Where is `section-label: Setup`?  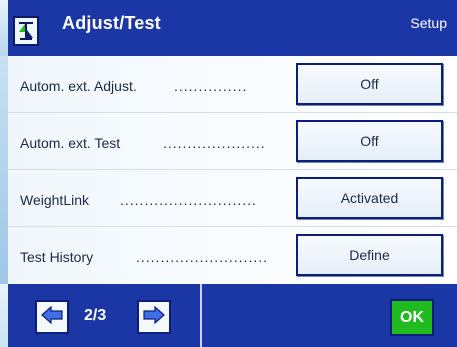 section-label: Setup is located at coordinates (428, 23).